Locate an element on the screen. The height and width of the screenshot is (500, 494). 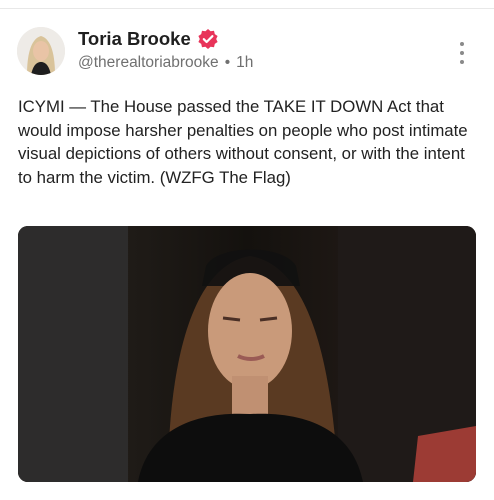
verified-badge-icon is located at coordinates (208, 39).